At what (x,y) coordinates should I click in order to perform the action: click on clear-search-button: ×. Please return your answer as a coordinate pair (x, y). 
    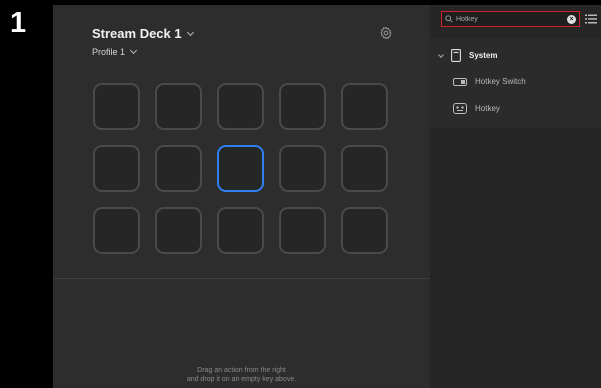
    Looking at the image, I should click on (571, 19).